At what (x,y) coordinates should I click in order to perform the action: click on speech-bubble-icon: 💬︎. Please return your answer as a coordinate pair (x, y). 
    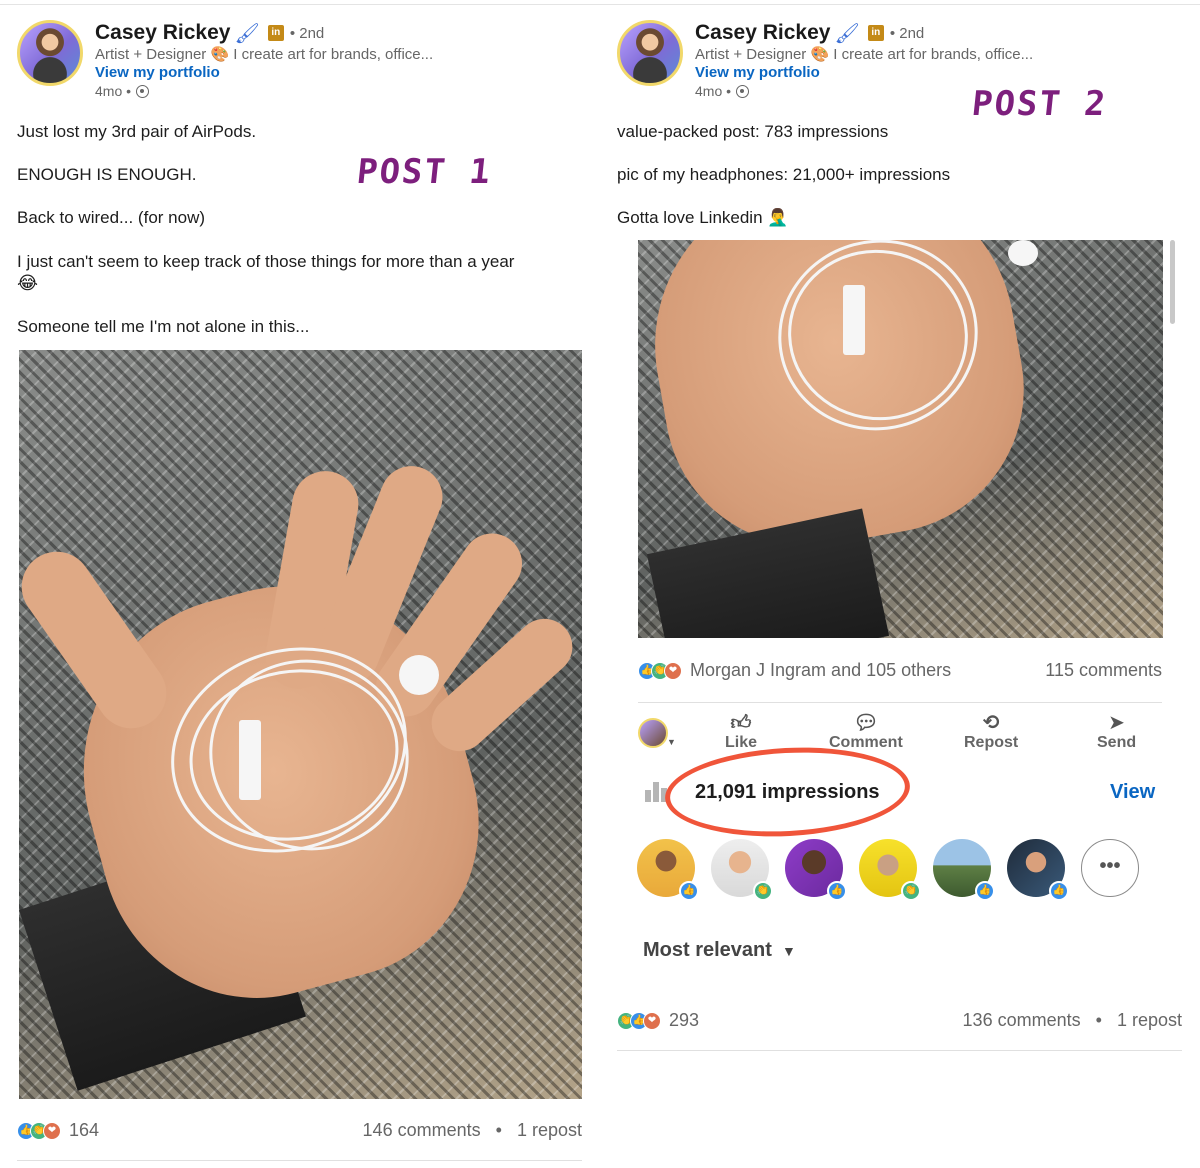
    Looking at the image, I should click on (866, 723).